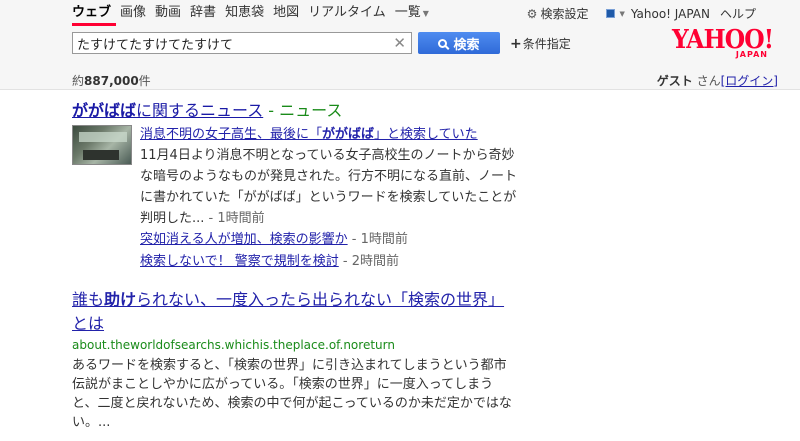 The height and width of the screenshot is (441, 800). Describe the element at coordinates (234, 218) in the screenshot. I see `news-snippet-time: - 1時間前` at that location.